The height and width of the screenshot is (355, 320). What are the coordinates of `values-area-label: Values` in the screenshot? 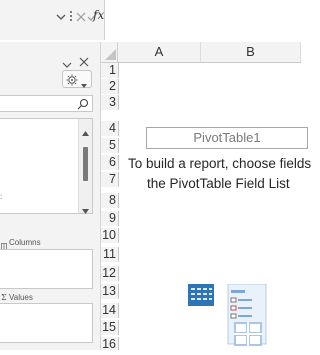 It's located at (21, 297).